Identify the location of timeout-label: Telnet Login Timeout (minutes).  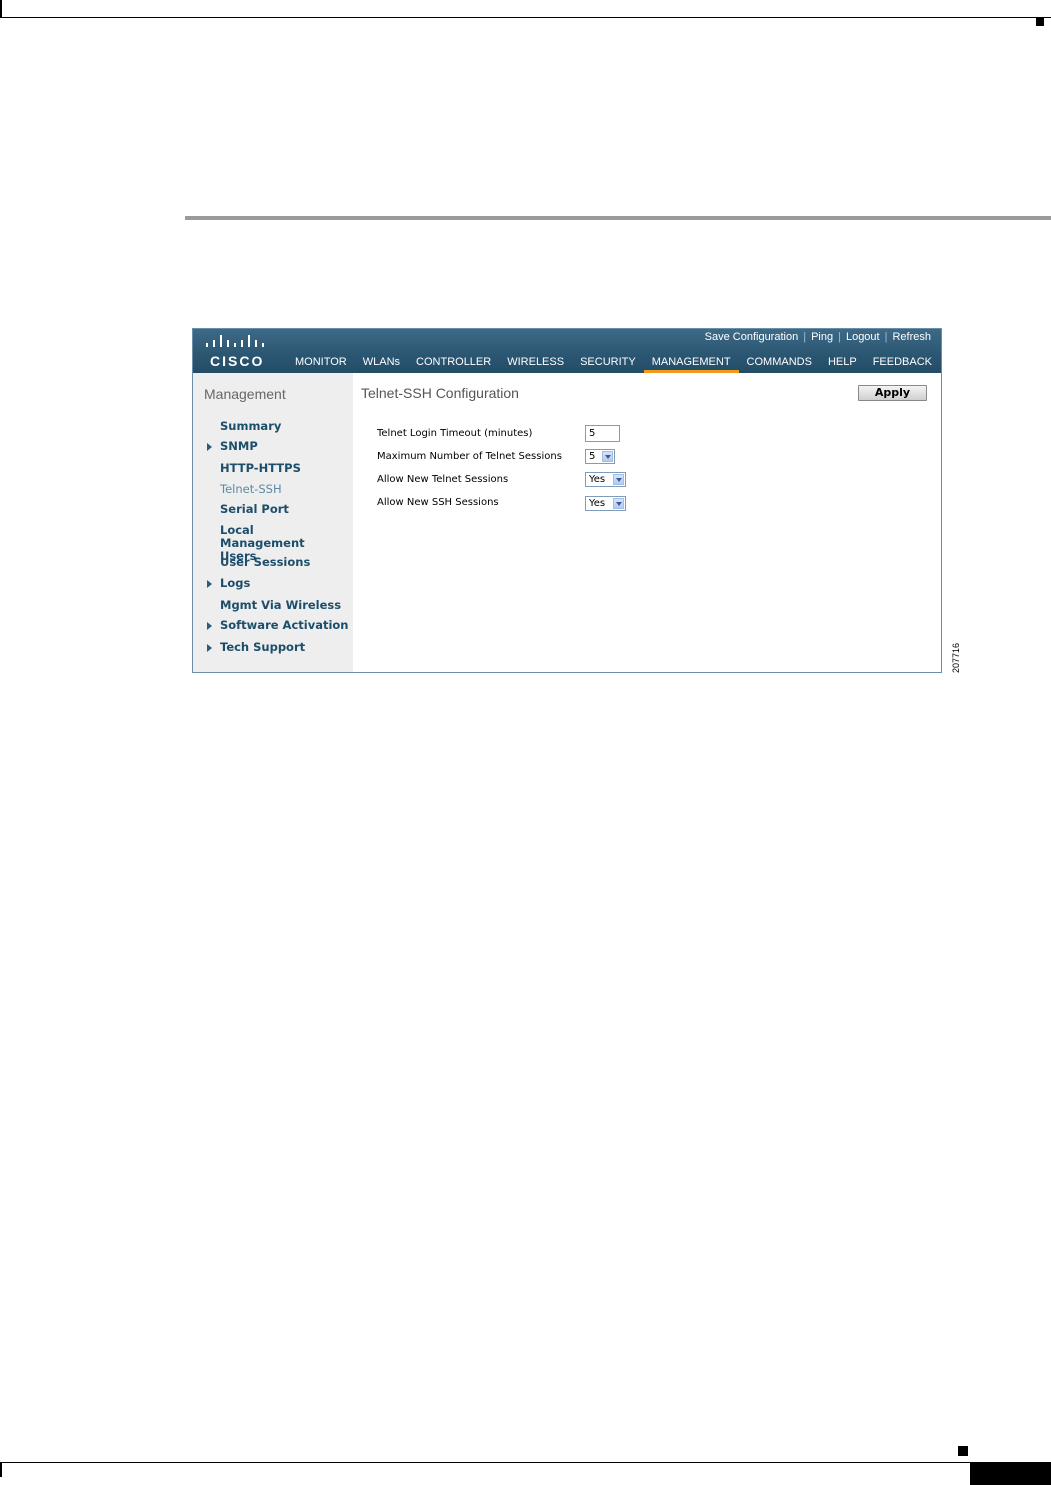
(455, 433).